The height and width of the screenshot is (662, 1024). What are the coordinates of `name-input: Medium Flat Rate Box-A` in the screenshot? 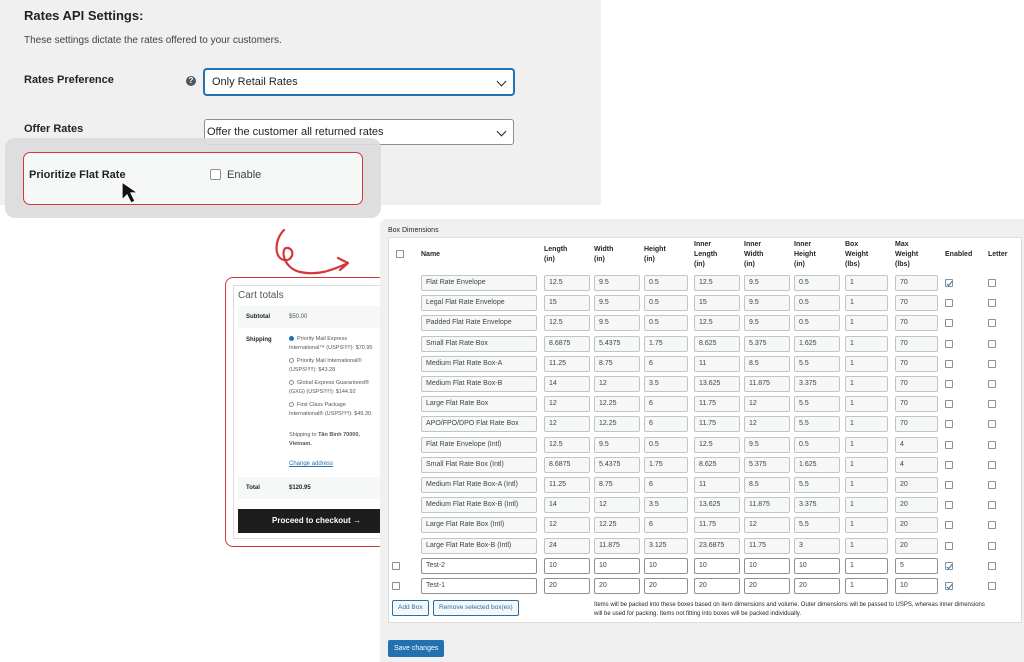 It's located at (479, 363).